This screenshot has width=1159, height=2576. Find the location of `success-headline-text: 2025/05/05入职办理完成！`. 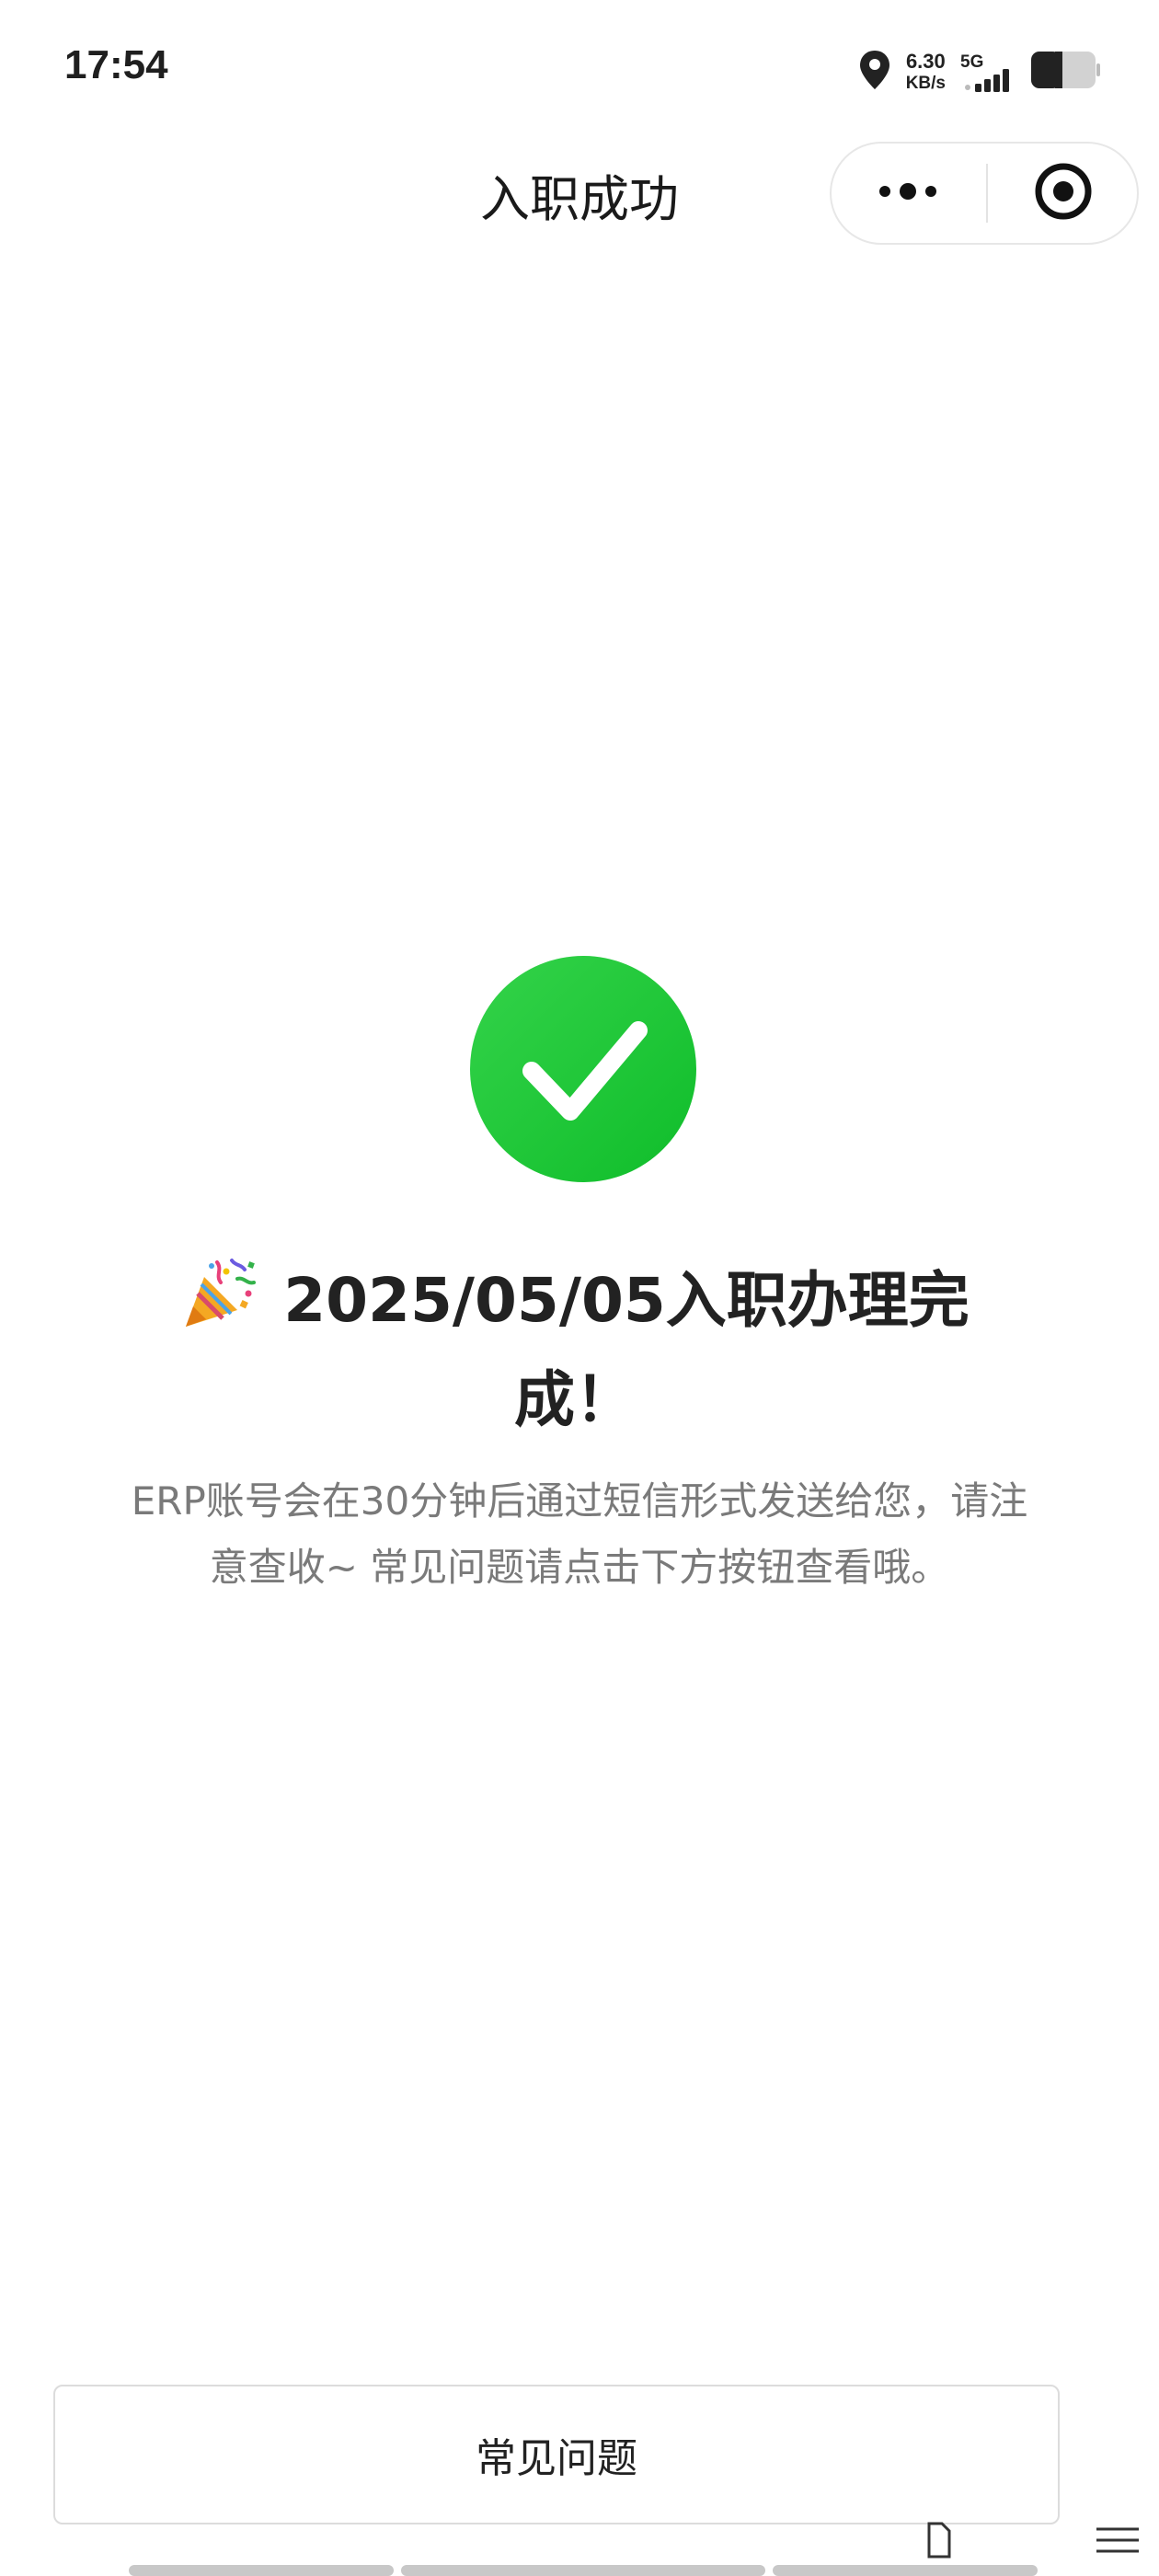

success-headline-text: 2025/05/05入职办理完成！ is located at coordinates (626, 1350).